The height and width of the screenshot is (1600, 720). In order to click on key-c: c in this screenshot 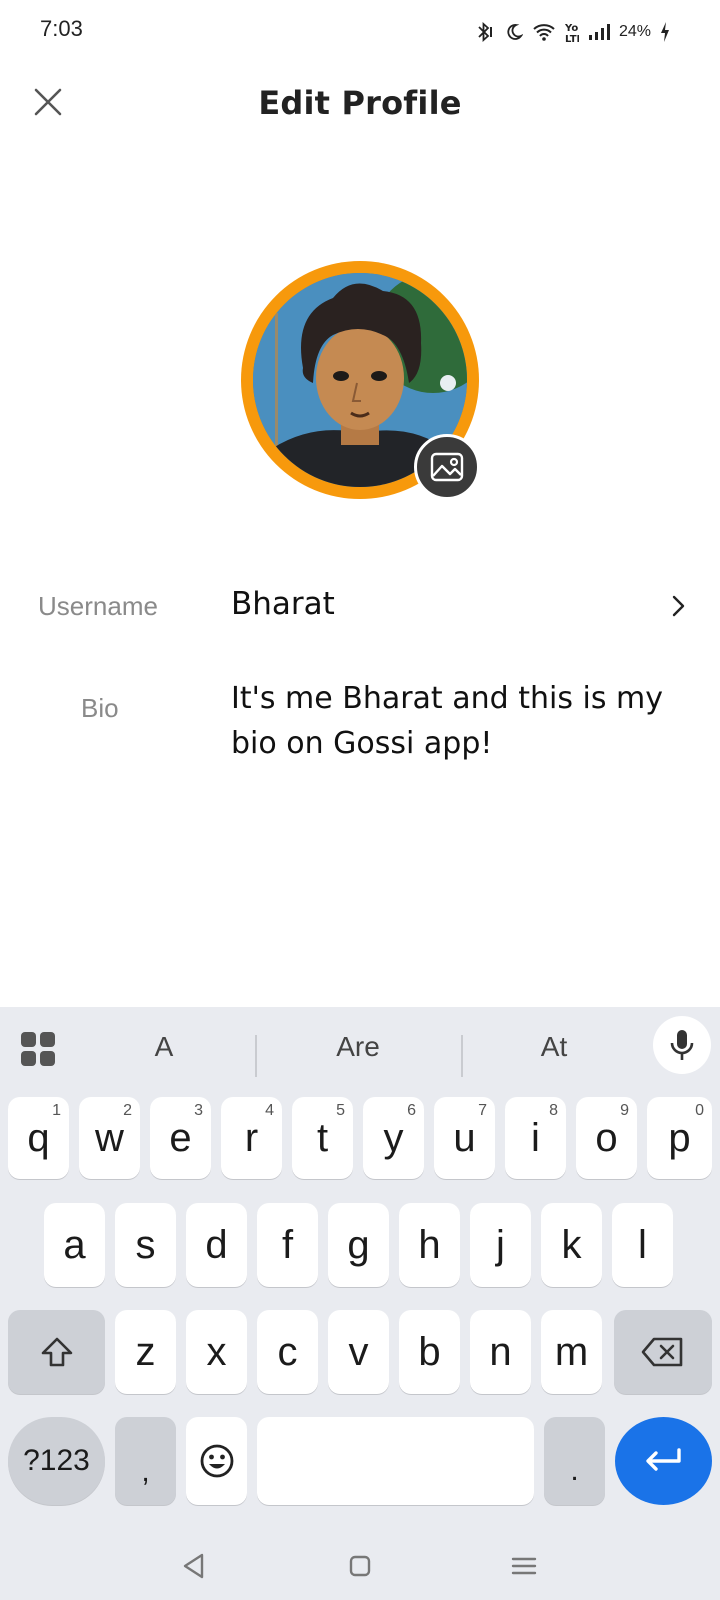, I will do `click(287, 1352)`.